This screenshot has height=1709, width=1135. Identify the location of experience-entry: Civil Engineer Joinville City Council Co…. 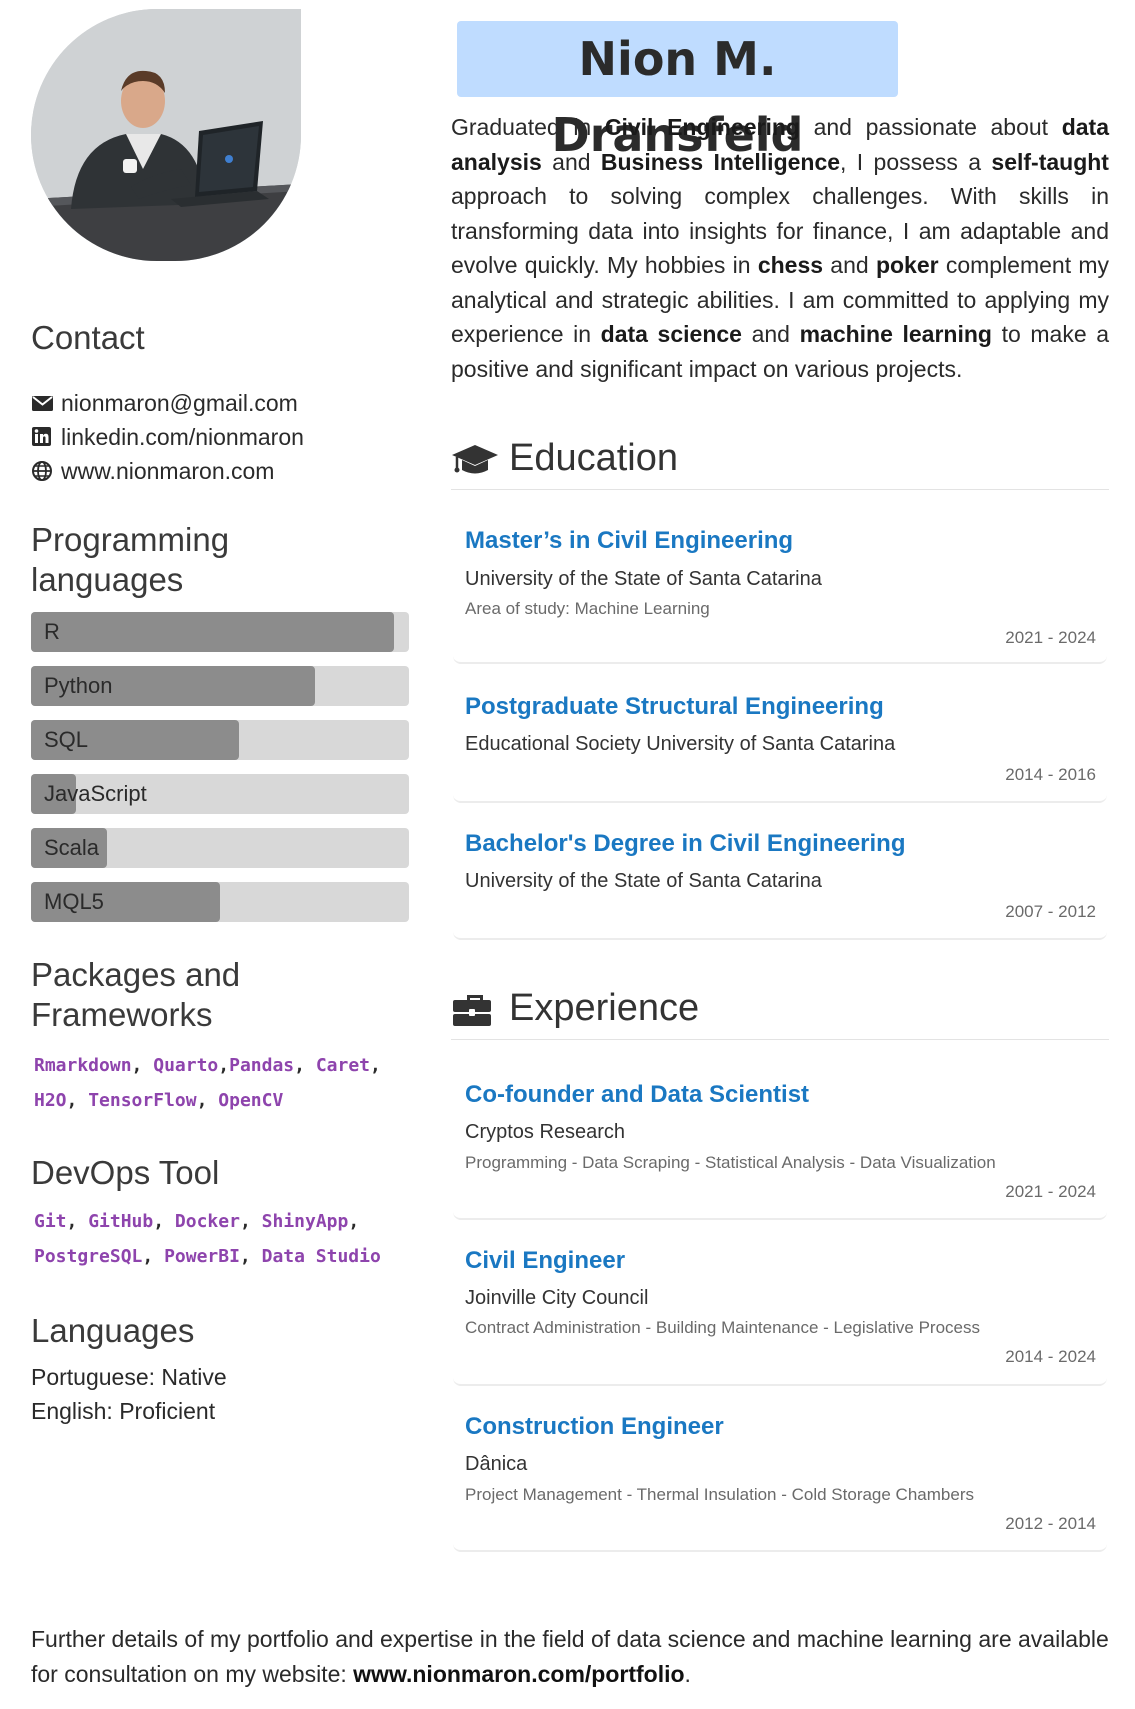
(780, 1316).